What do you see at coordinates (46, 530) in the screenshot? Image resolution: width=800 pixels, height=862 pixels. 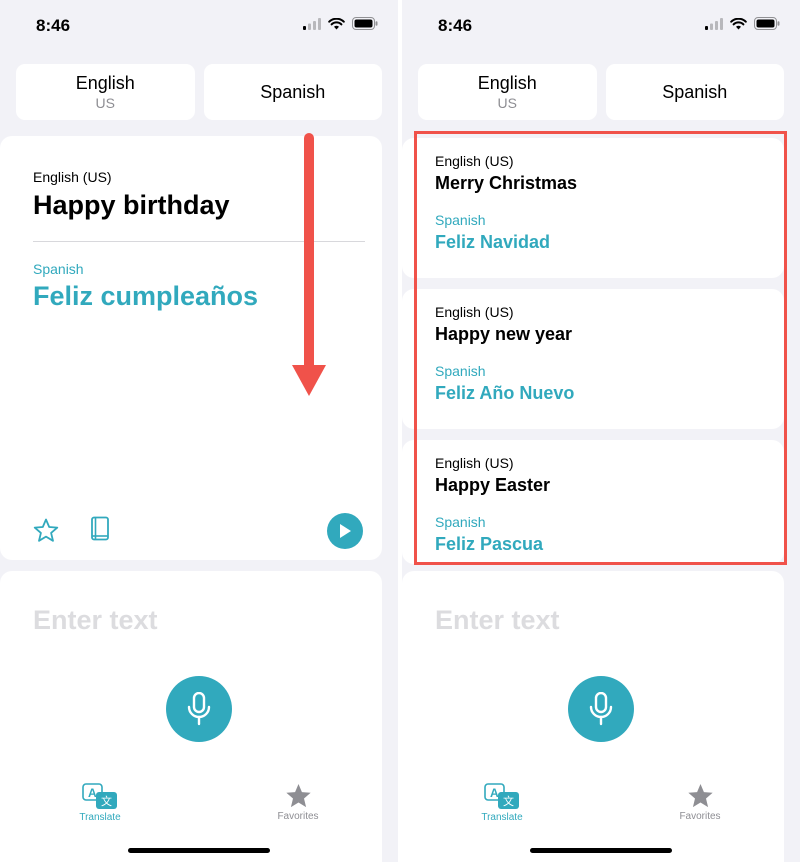 I see `favorite-star-icon` at bounding box center [46, 530].